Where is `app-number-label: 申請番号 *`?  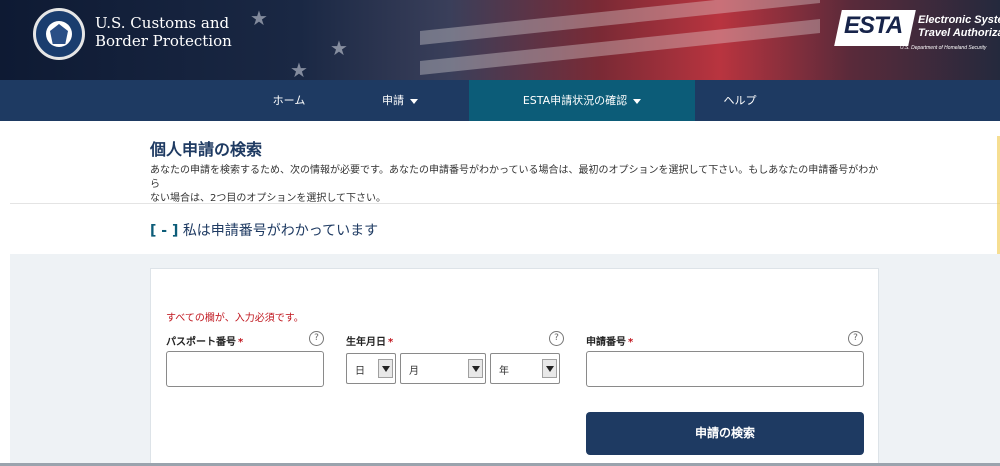 app-number-label: 申請番号 * is located at coordinates (609, 340).